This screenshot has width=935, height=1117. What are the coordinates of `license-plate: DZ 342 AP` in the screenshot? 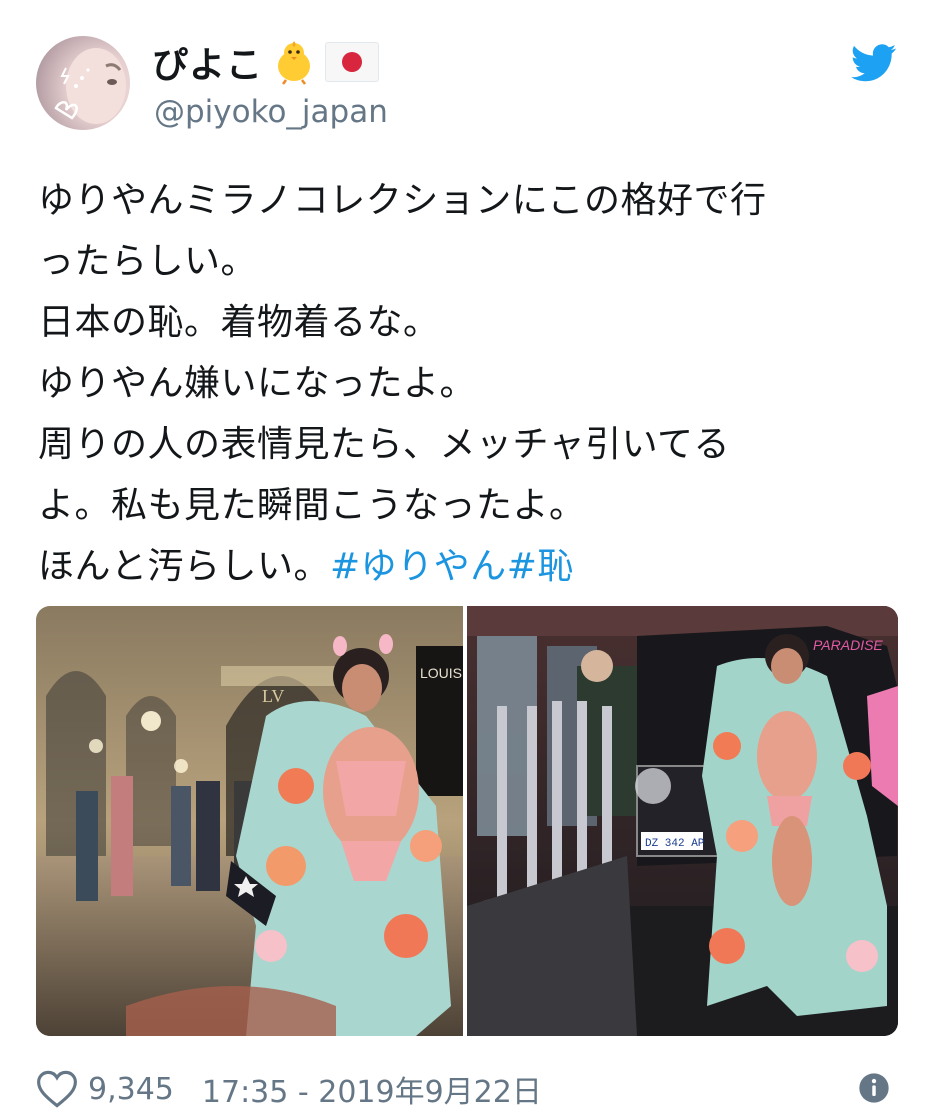 It's located at (675, 844).